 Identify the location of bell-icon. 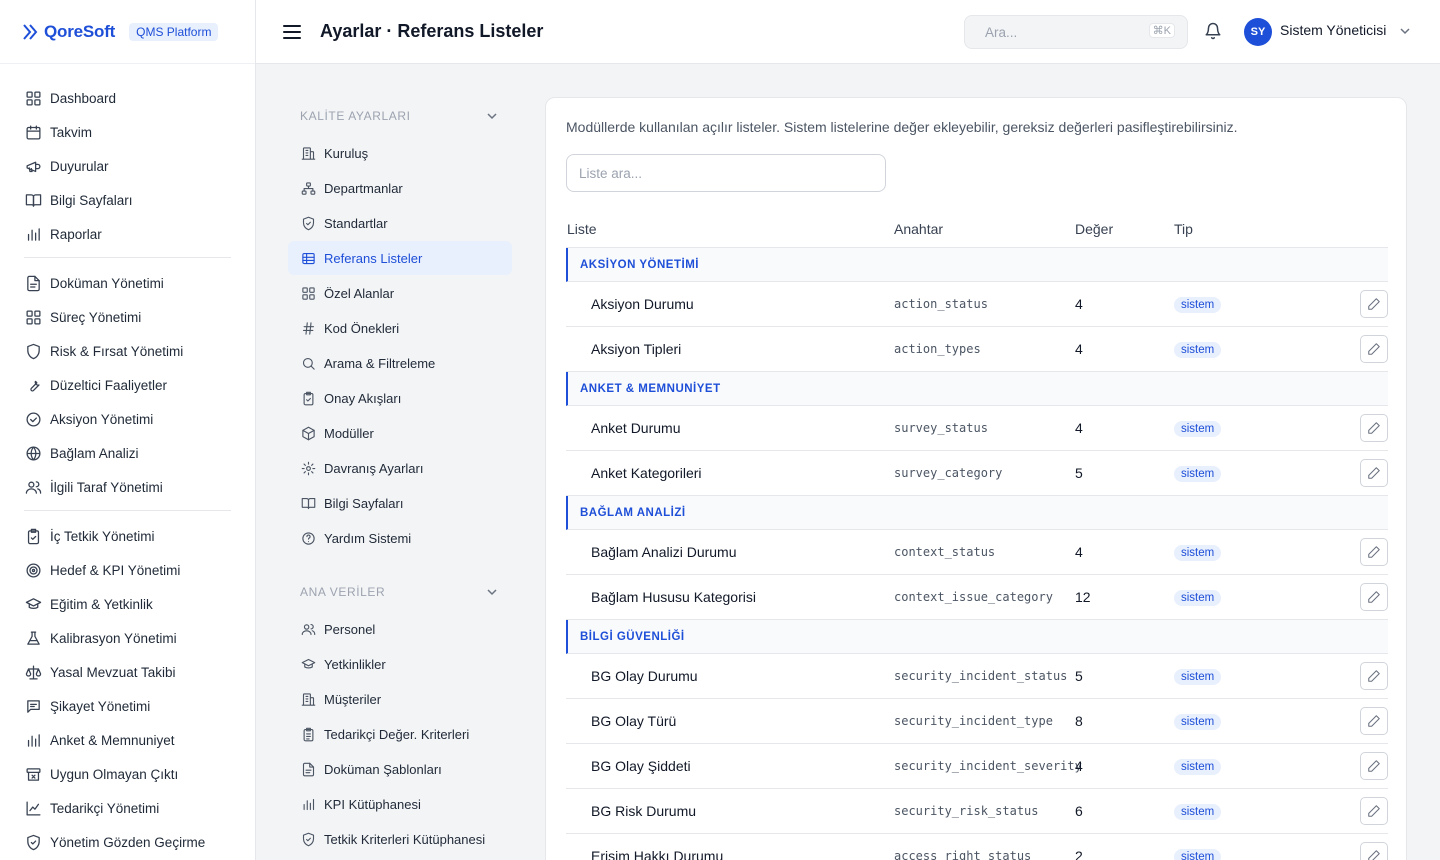
(1213, 31).